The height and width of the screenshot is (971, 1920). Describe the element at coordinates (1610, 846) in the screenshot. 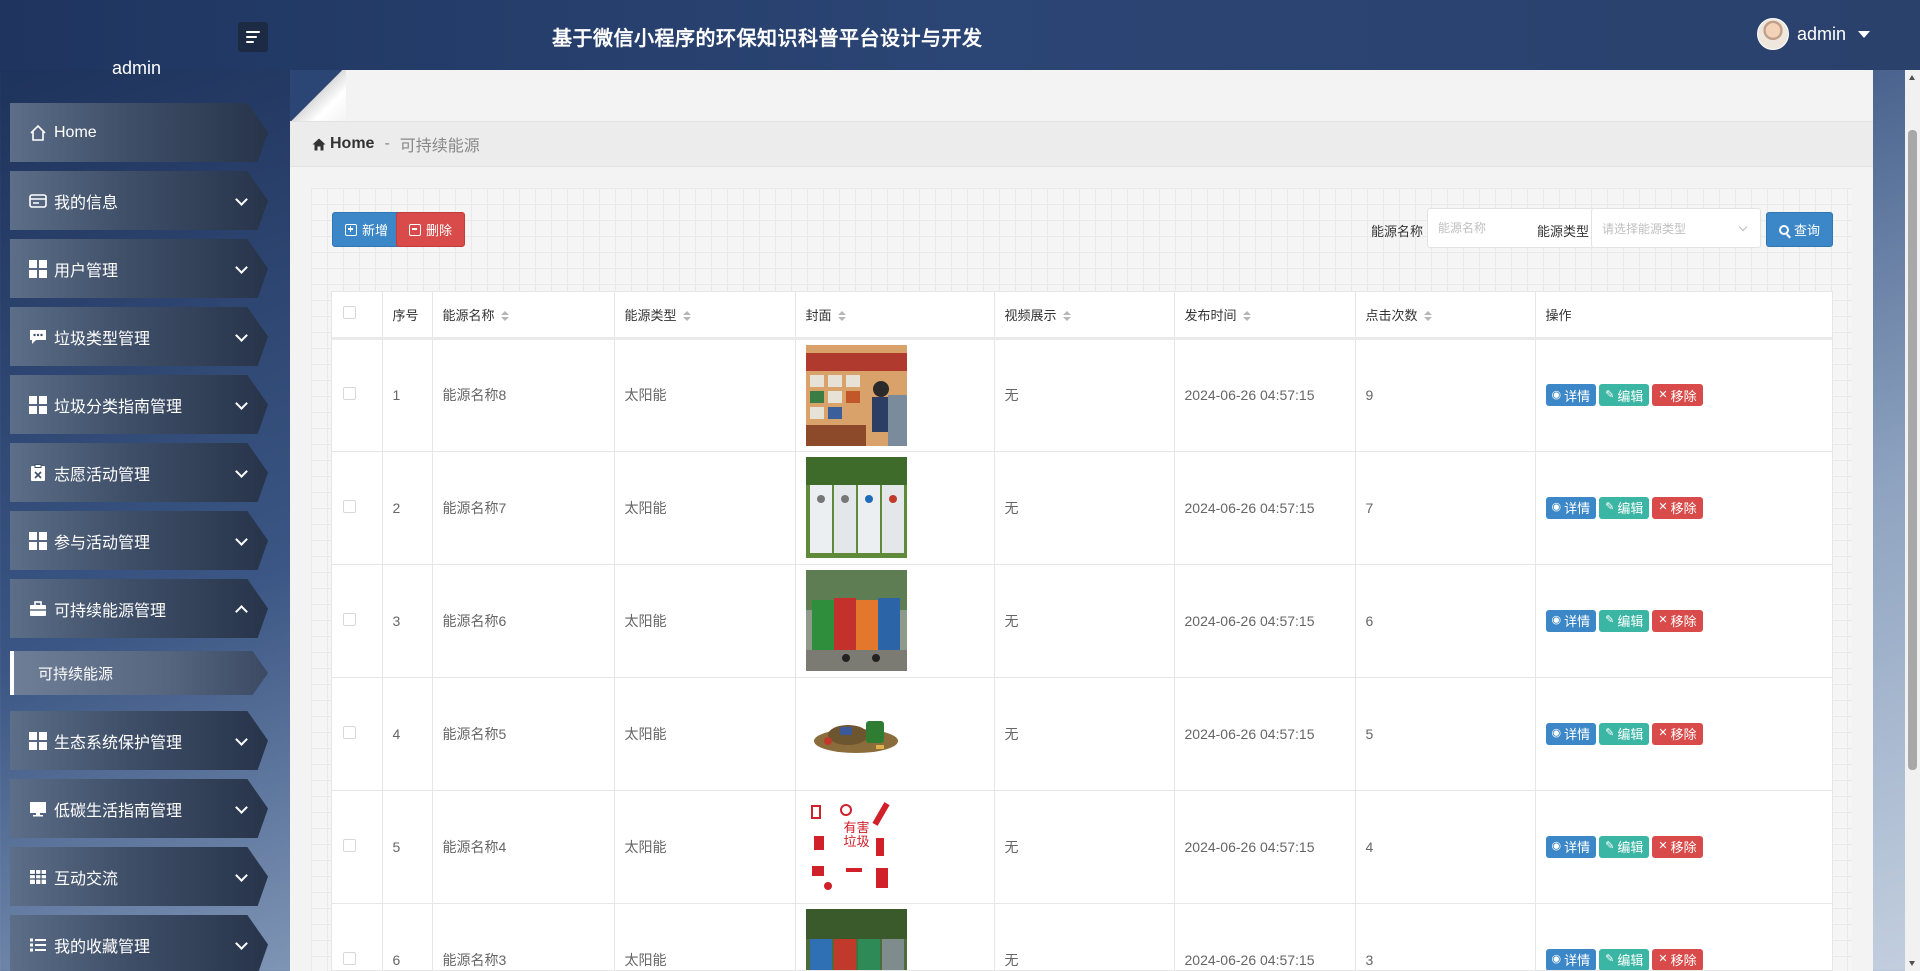

I see `edit-icon: ✎` at that location.